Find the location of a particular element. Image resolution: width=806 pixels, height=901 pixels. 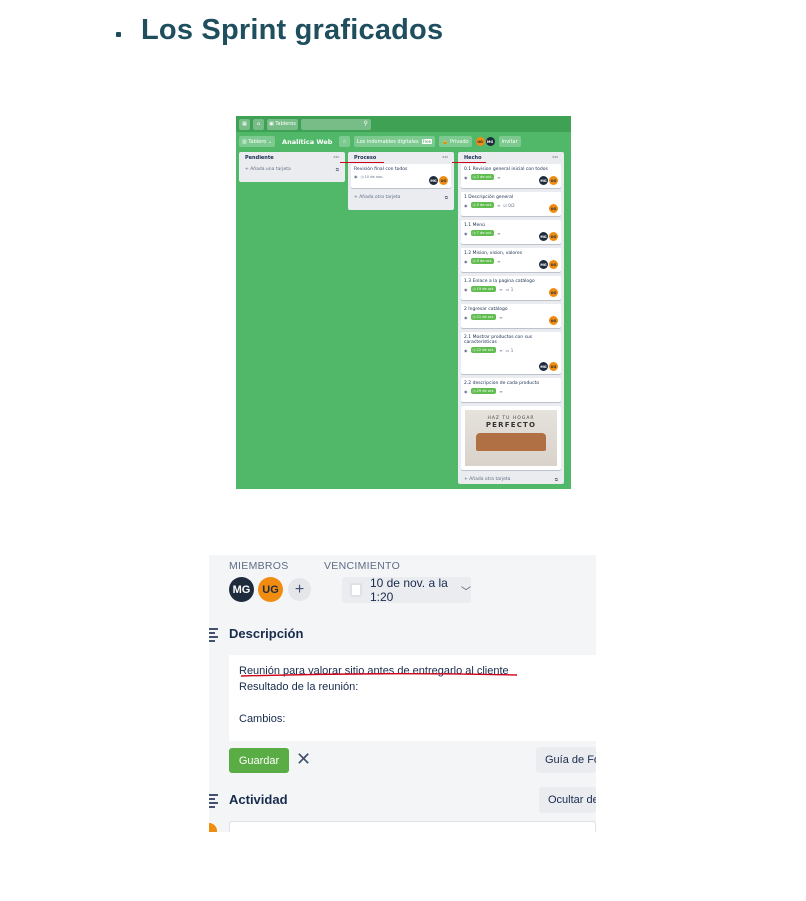

card-title: Revisión final con todos is located at coordinates (381, 169).